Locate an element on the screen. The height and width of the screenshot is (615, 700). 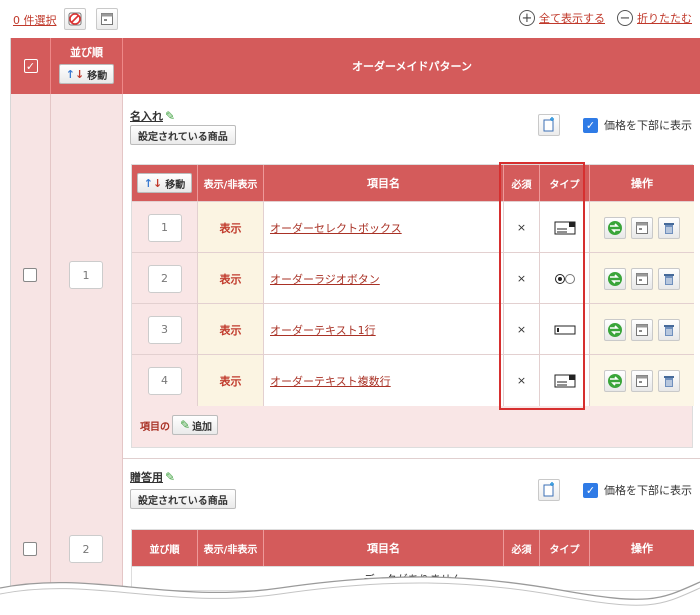
move-arrows-icon: ↑↓ is located at coordinates (153, 183).